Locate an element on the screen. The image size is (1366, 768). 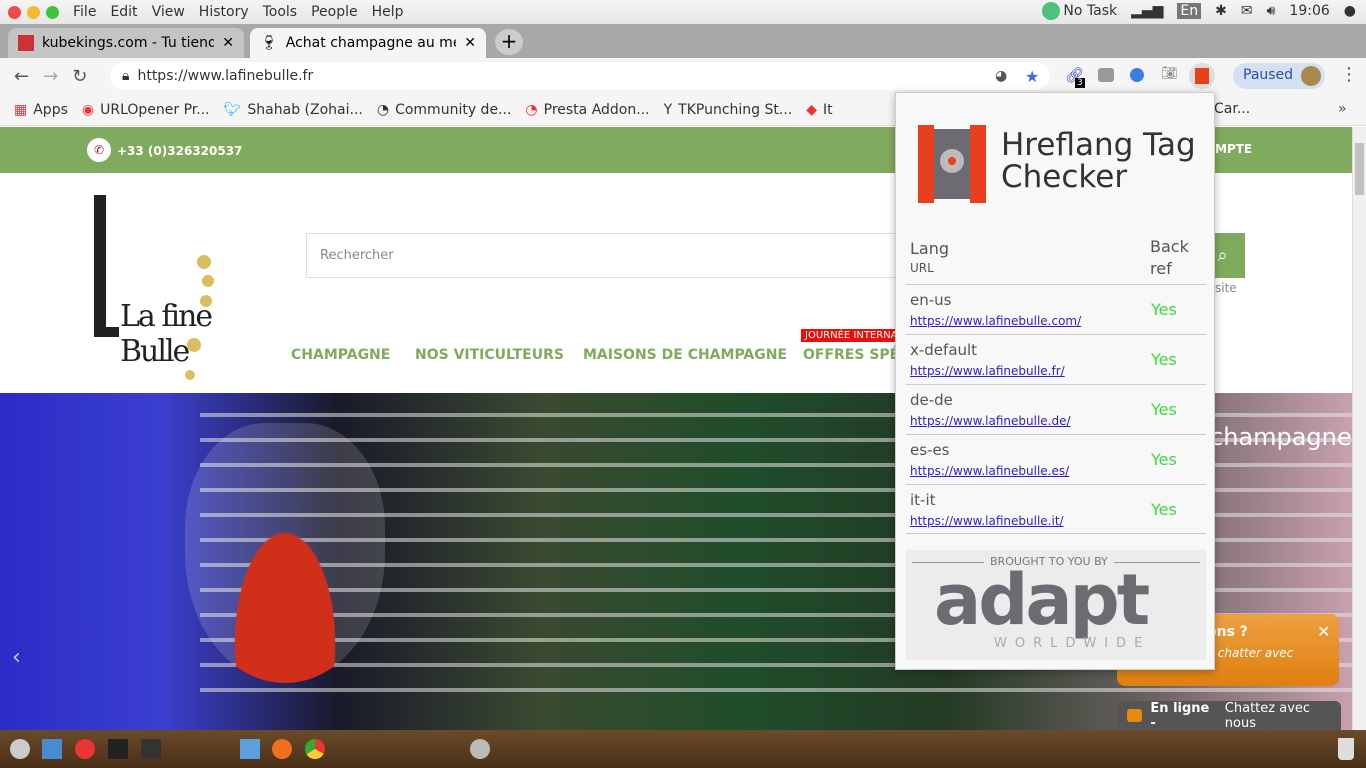
nav-maisons: MAISONS DE CHAMPAGNE is located at coordinates (685, 355).